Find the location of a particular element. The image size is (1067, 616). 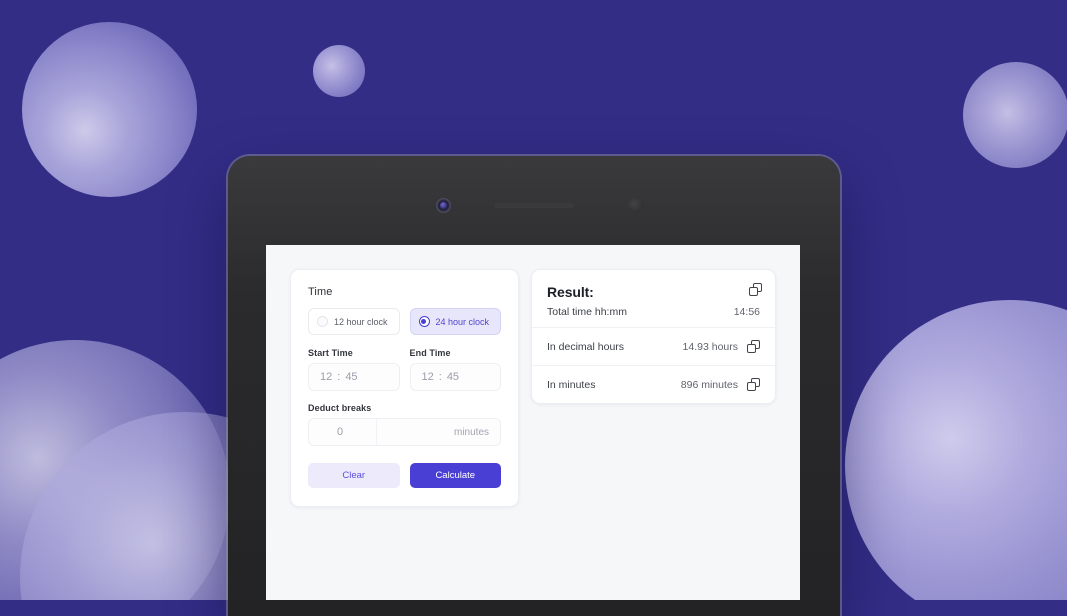

end-time-group: End Time 12 : 45 is located at coordinates (455, 369).